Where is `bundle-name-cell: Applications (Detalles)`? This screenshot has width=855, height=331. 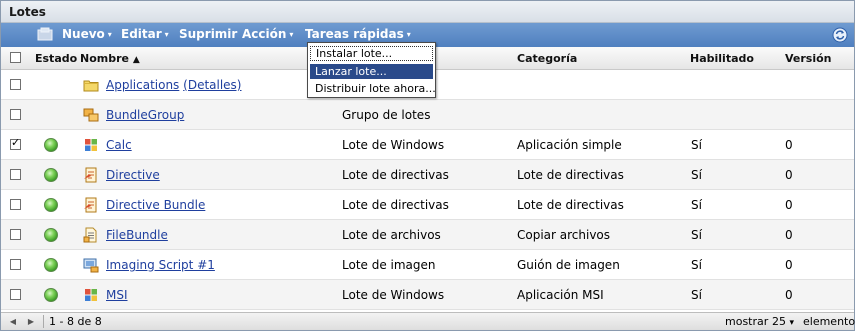 bundle-name-cell: Applications (Detalles) is located at coordinates (174, 85).